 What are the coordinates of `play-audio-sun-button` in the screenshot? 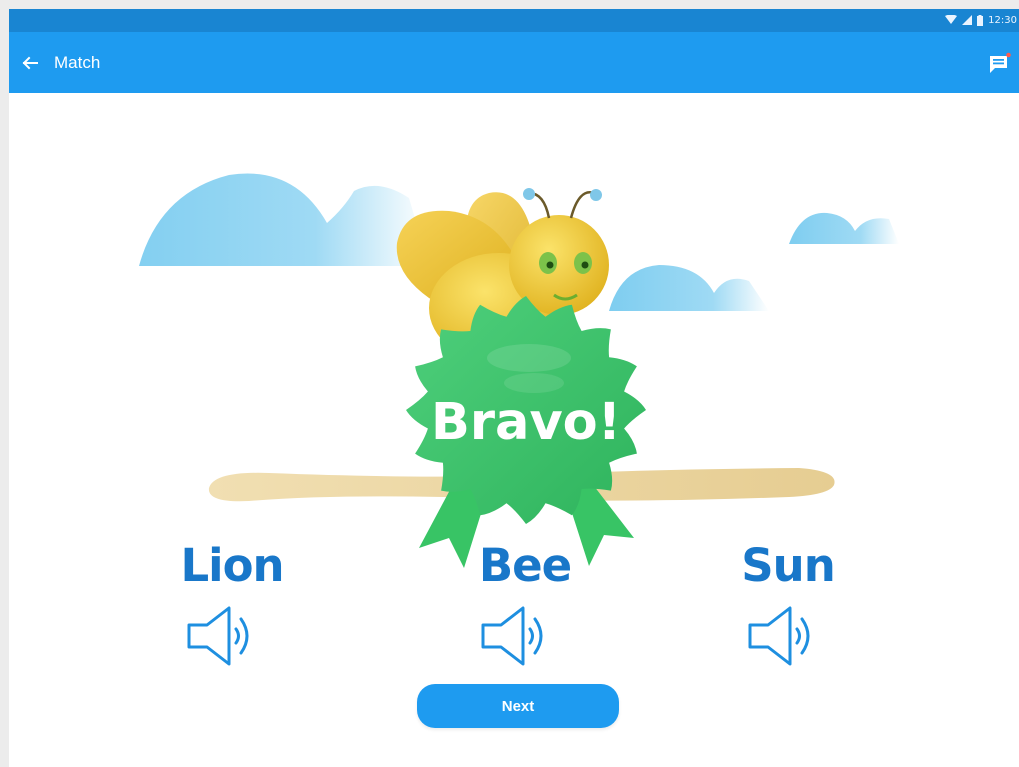 It's located at (786, 636).